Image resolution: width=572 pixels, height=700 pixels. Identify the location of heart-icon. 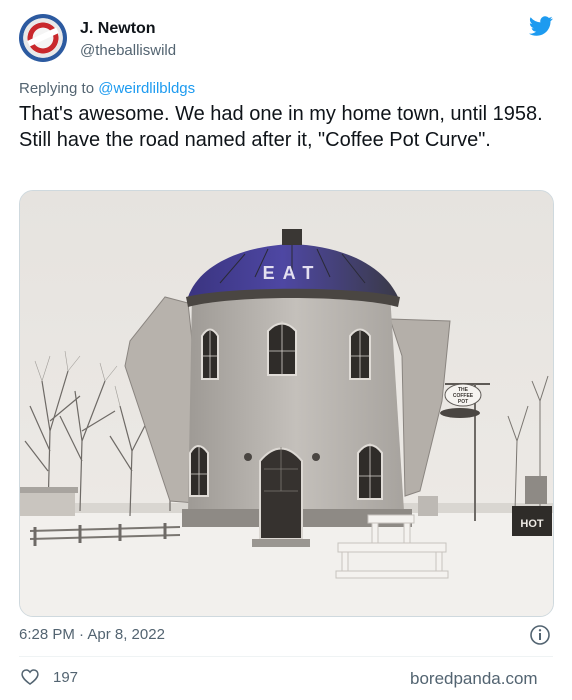
(30, 677).